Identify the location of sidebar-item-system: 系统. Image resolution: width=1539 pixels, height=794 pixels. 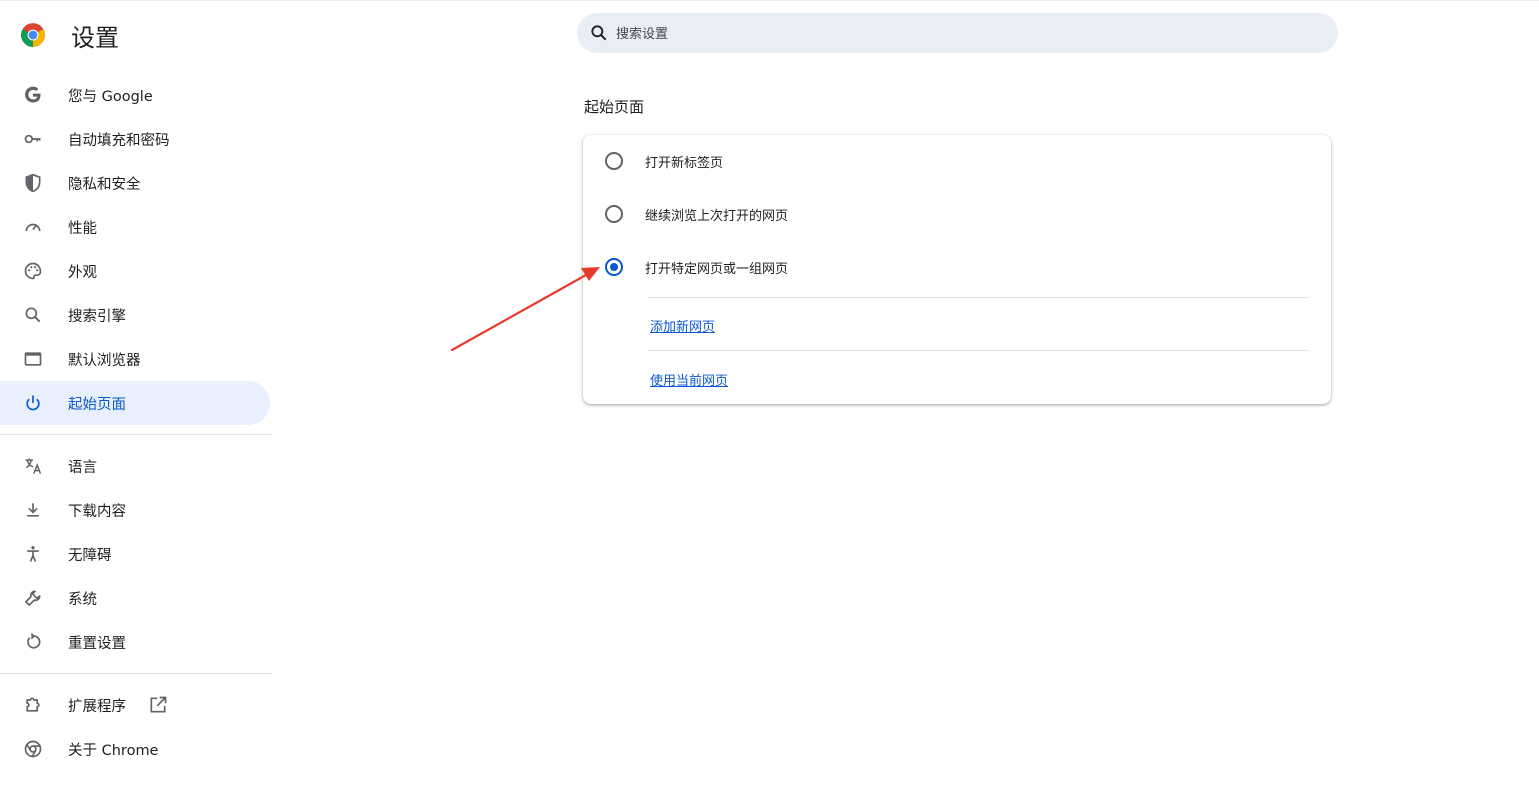
(135, 598).